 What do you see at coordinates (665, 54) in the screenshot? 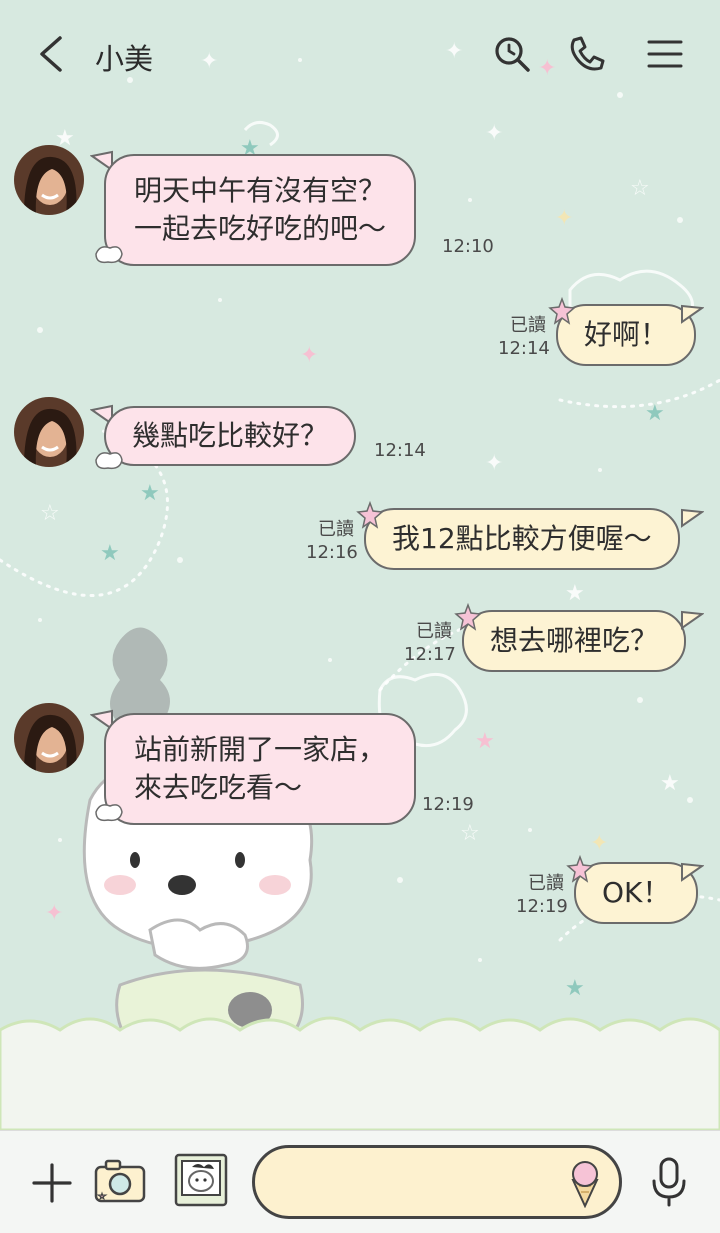
I see `menu-icon` at bounding box center [665, 54].